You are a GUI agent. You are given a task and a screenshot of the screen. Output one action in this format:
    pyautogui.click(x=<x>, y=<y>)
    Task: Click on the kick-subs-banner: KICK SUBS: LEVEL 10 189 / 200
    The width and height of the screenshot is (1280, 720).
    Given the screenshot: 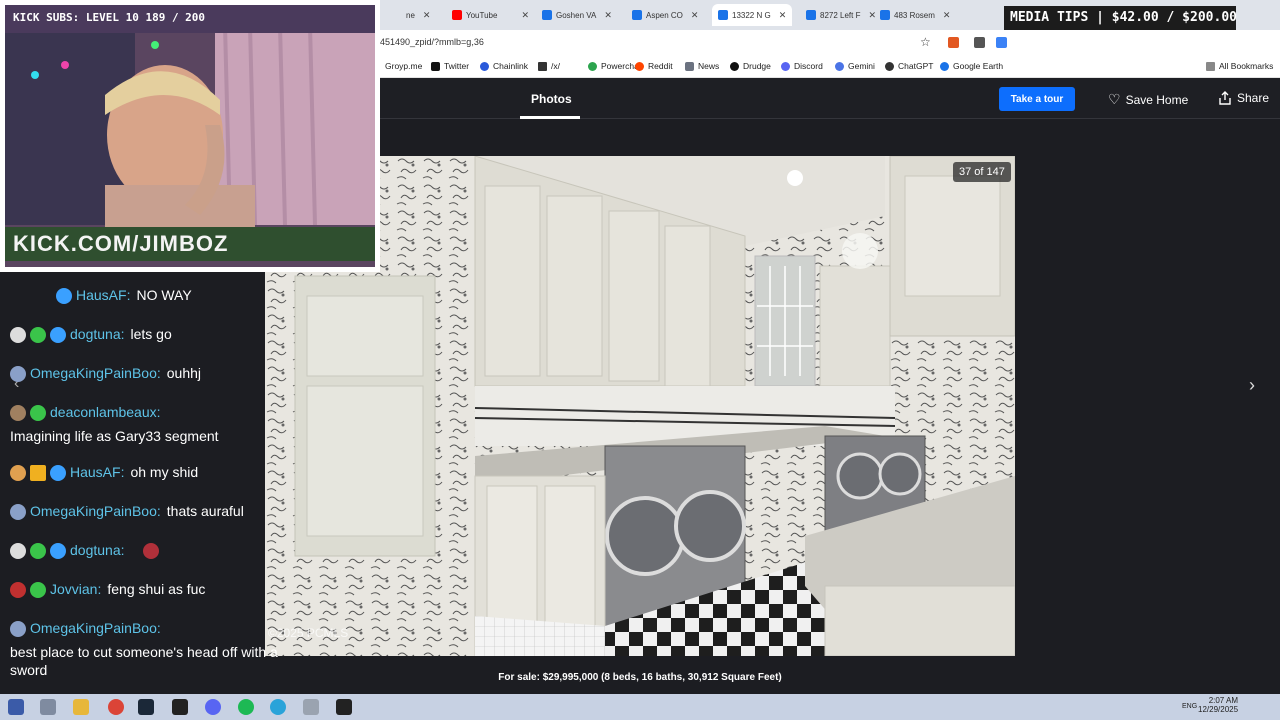 What is the action you would take?
    pyautogui.click(x=190, y=19)
    